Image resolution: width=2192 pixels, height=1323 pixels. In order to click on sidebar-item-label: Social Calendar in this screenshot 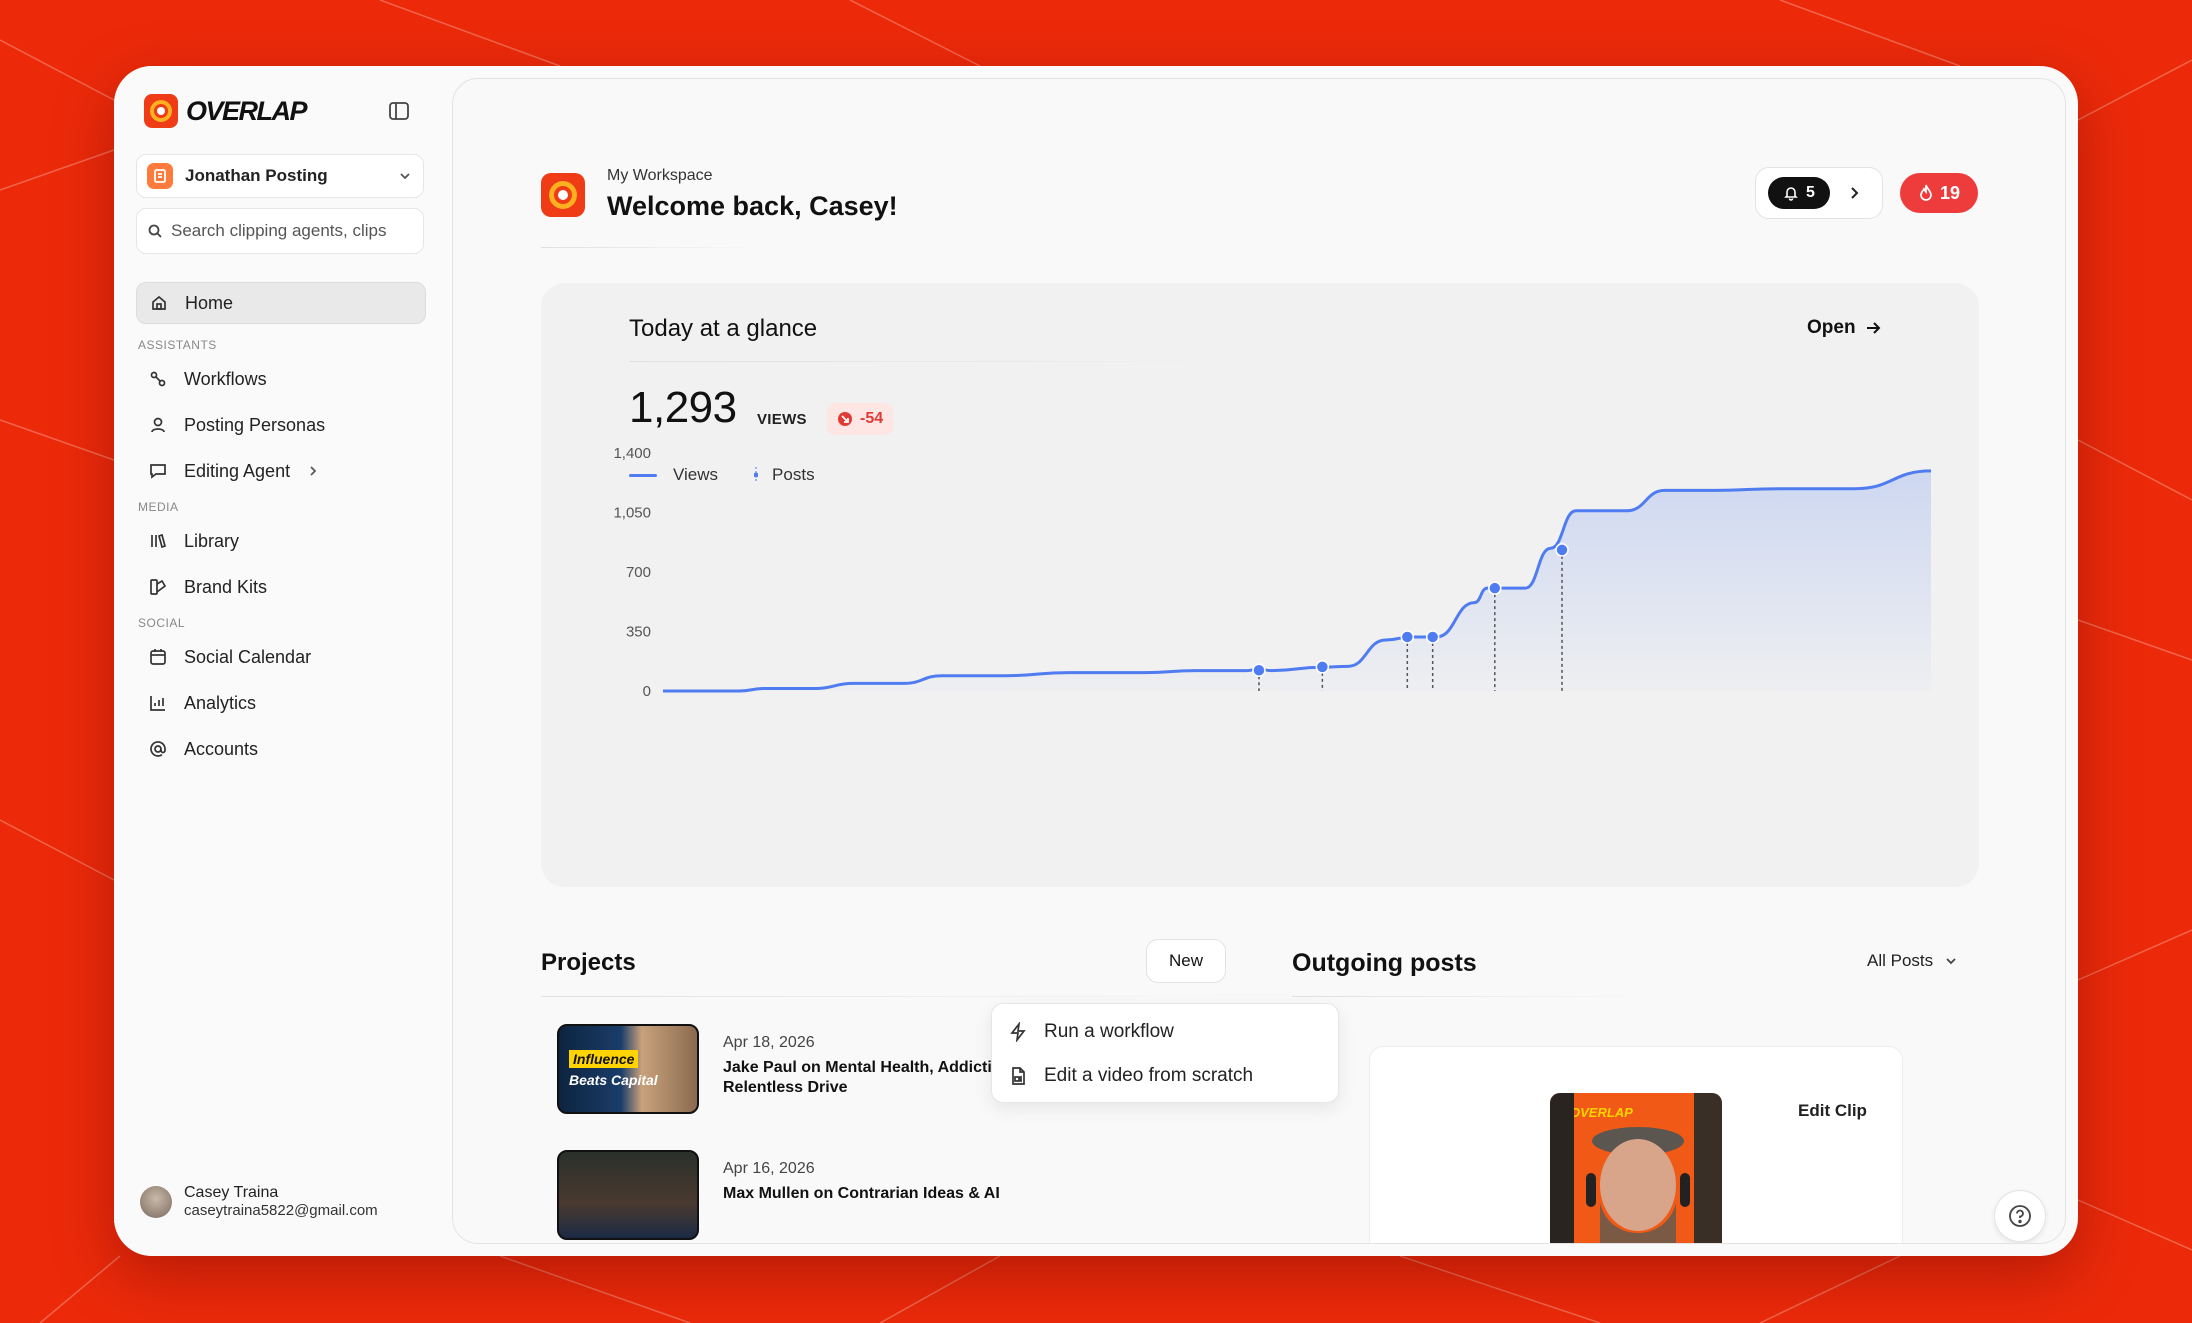, I will do `click(248, 656)`.